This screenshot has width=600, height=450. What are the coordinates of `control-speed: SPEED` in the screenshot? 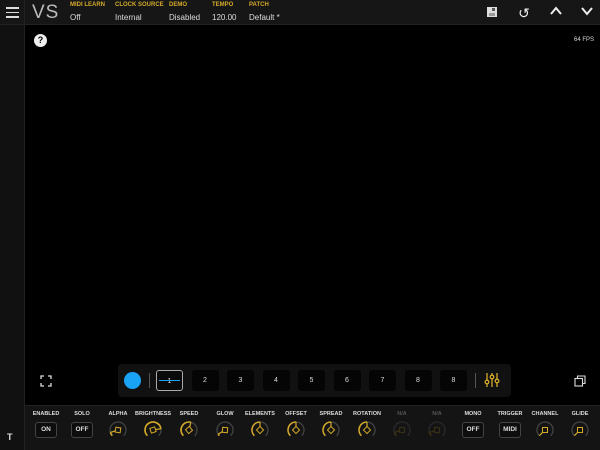 It's located at (189, 425).